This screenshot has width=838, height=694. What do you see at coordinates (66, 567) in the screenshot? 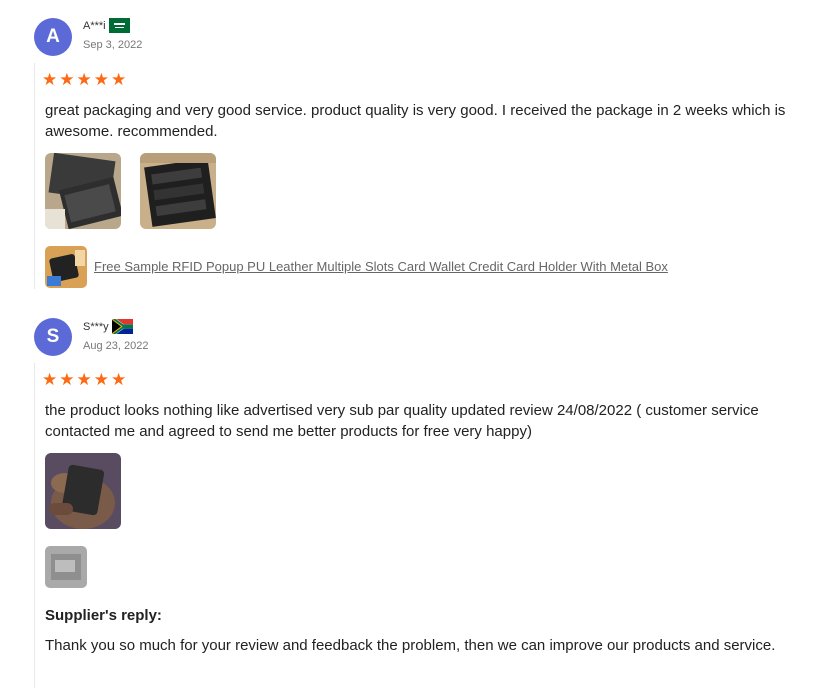
I see `blurred-thumbnail` at bounding box center [66, 567].